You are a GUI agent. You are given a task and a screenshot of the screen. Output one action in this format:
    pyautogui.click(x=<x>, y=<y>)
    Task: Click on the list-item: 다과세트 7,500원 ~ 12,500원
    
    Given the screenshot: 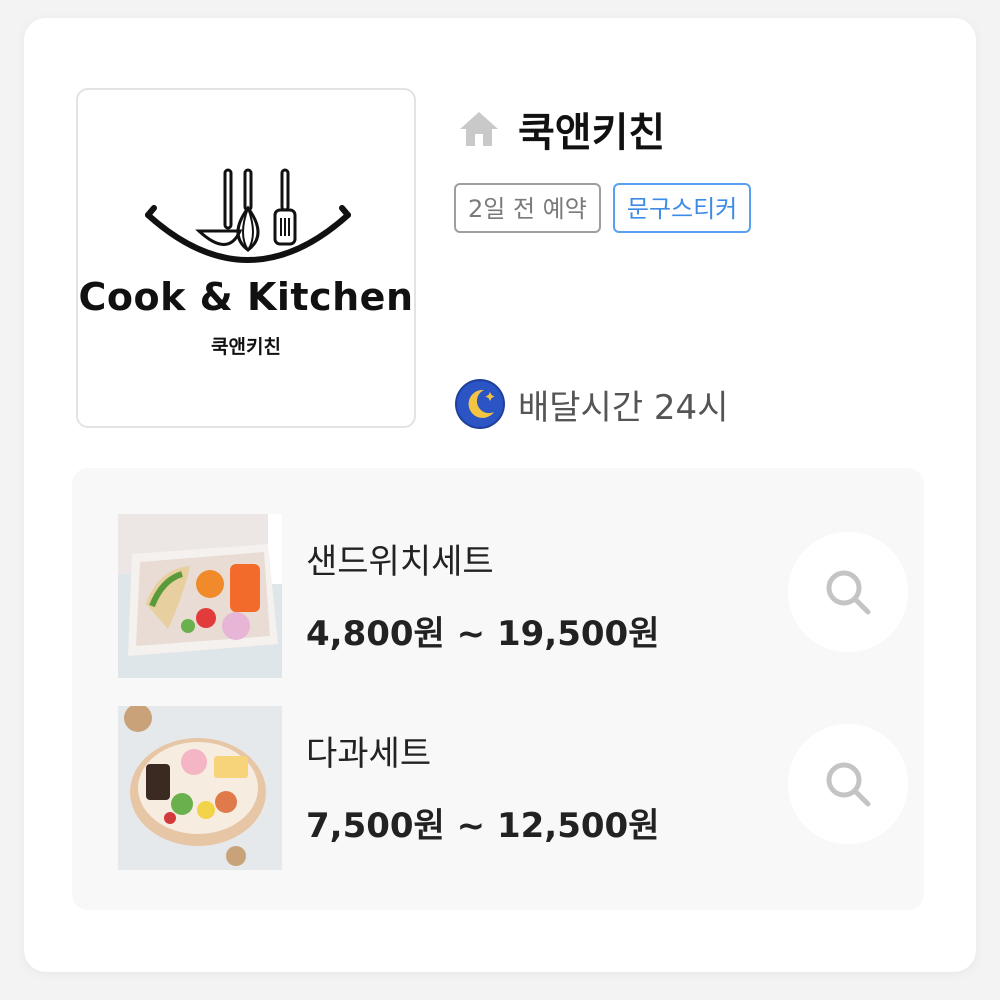 What is the action you would take?
    pyautogui.click(x=513, y=788)
    